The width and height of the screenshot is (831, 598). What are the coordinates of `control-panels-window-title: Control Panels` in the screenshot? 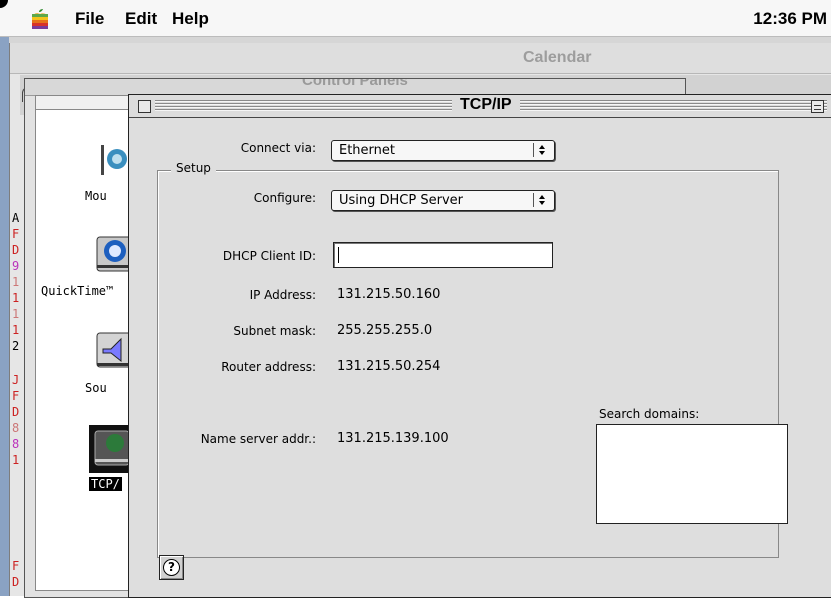 It's located at (355, 84).